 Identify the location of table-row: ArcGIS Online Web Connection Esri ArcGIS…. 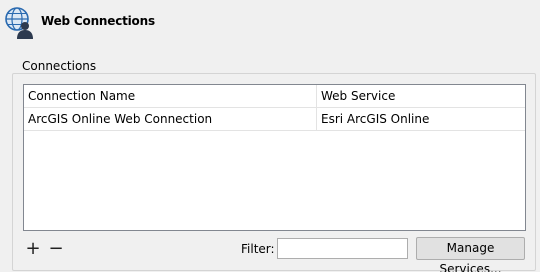
(274, 119).